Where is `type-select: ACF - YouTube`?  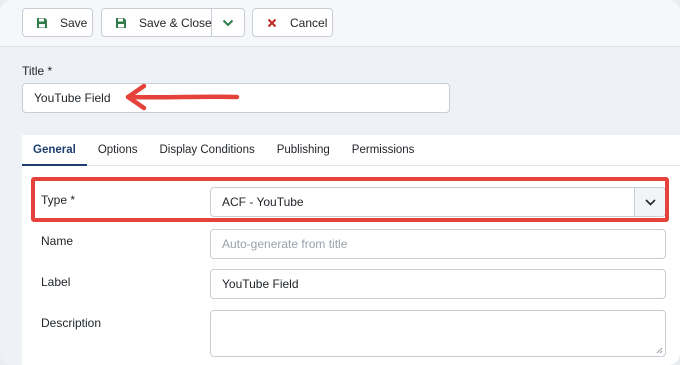
type-select: ACF - YouTube is located at coordinates (438, 202).